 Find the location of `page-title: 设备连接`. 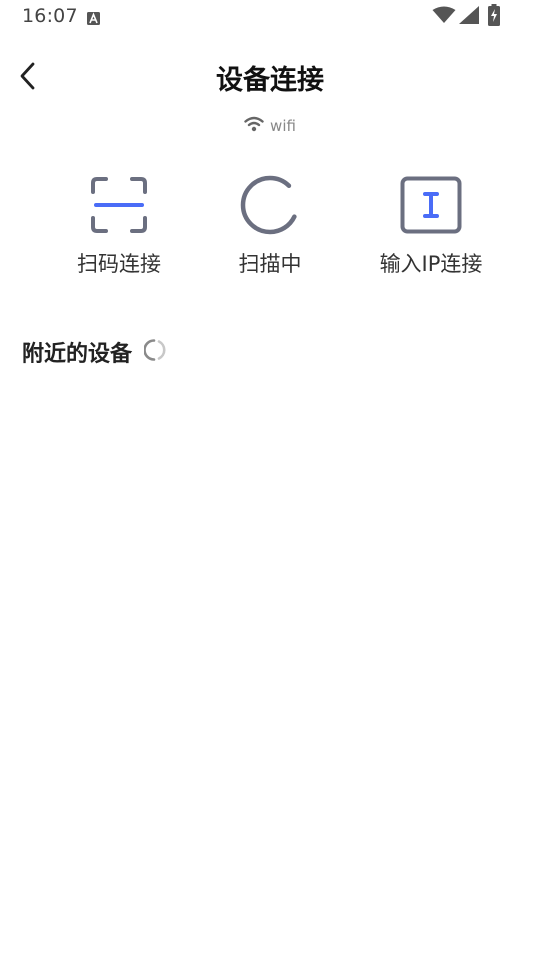

page-title: 设备连接 is located at coordinates (270, 80).